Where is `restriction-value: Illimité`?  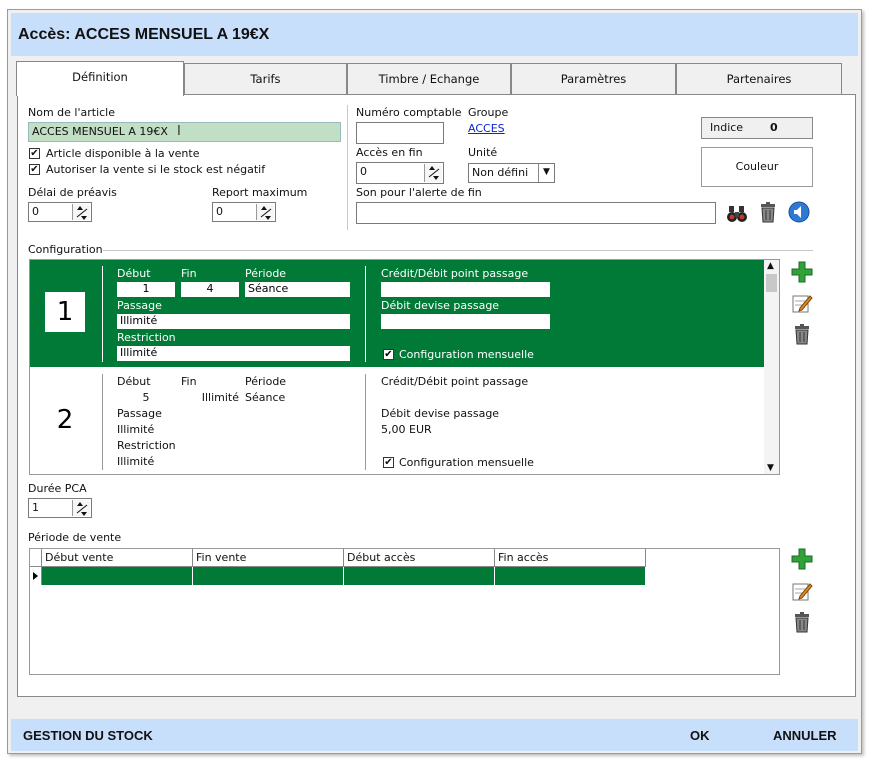
restriction-value: Illimité is located at coordinates (136, 461).